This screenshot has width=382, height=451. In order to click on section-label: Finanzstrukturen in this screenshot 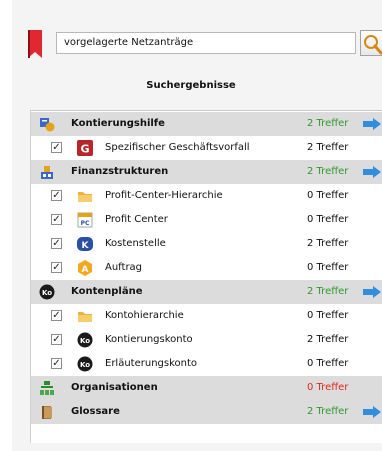, I will do `click(120, 171)`.